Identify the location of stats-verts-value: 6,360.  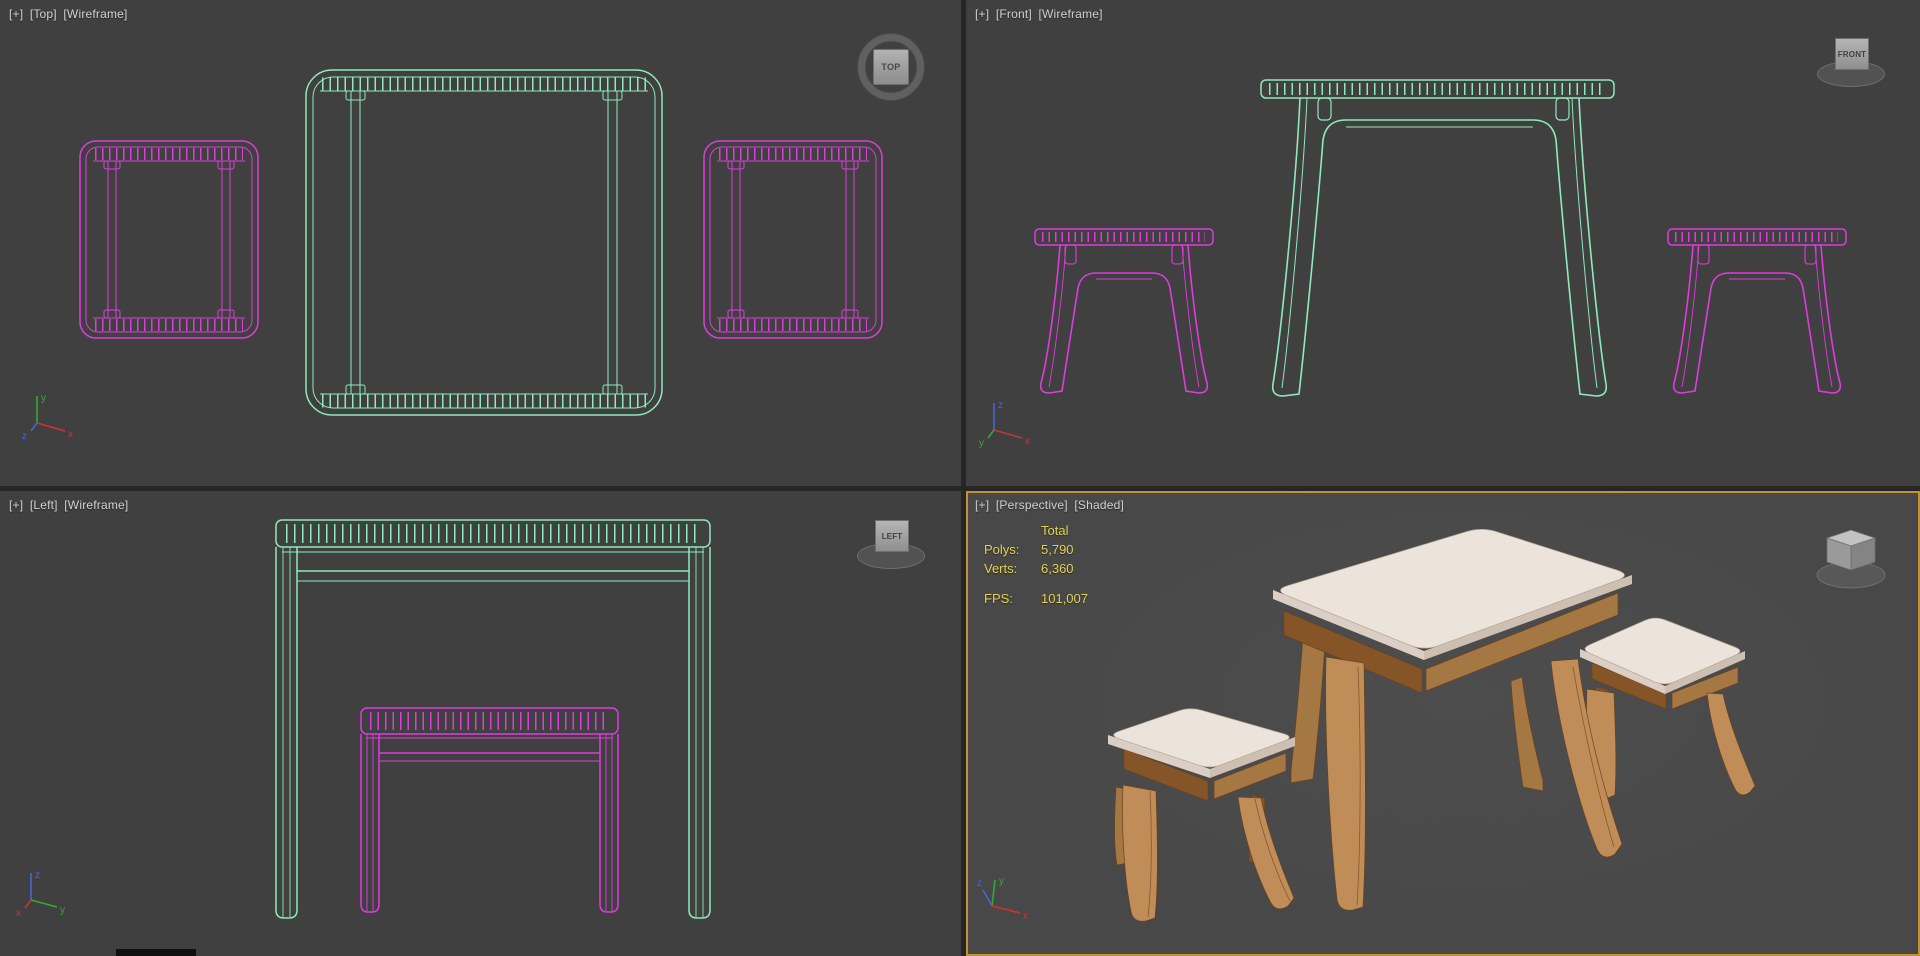
(1057, 568).